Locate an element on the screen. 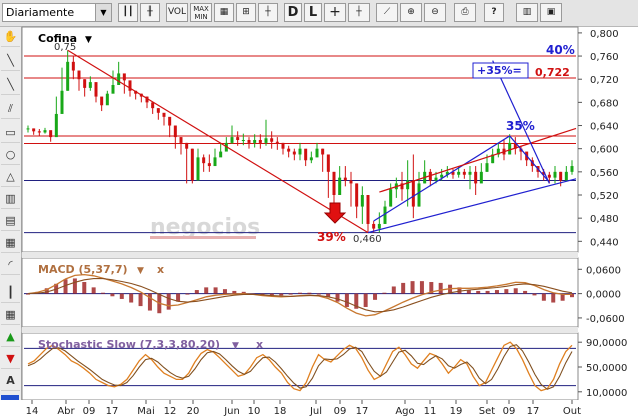 The image size is (638, 420). macd-dropdown-icon: ▼ is located at coordinates (140, 271).